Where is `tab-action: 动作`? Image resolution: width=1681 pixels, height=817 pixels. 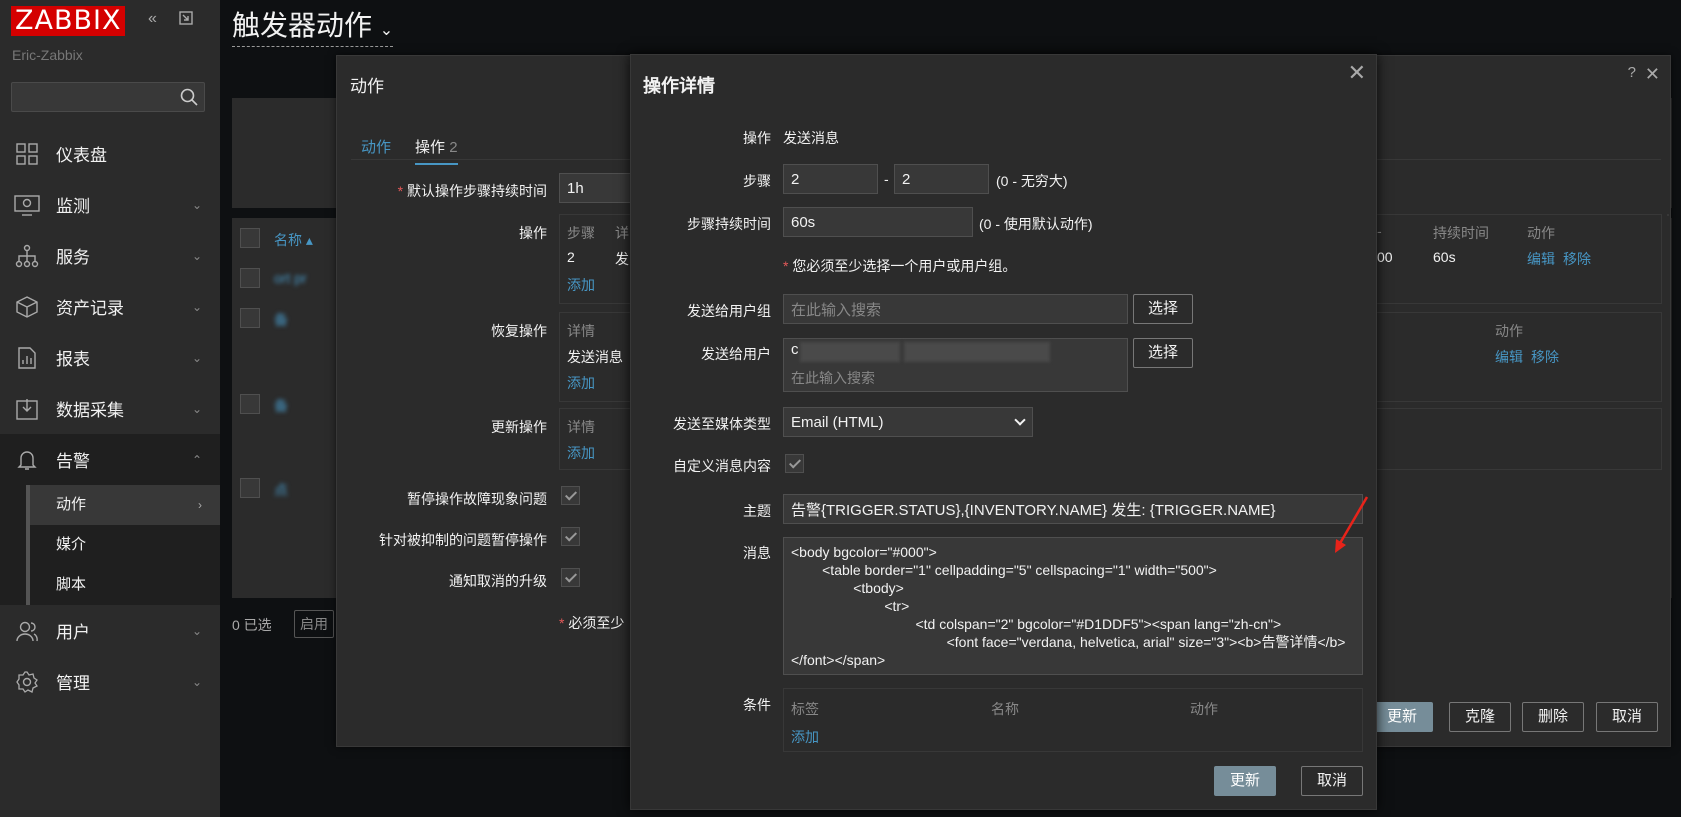 tab-action: 动作 is located at coordinates (376, 146).